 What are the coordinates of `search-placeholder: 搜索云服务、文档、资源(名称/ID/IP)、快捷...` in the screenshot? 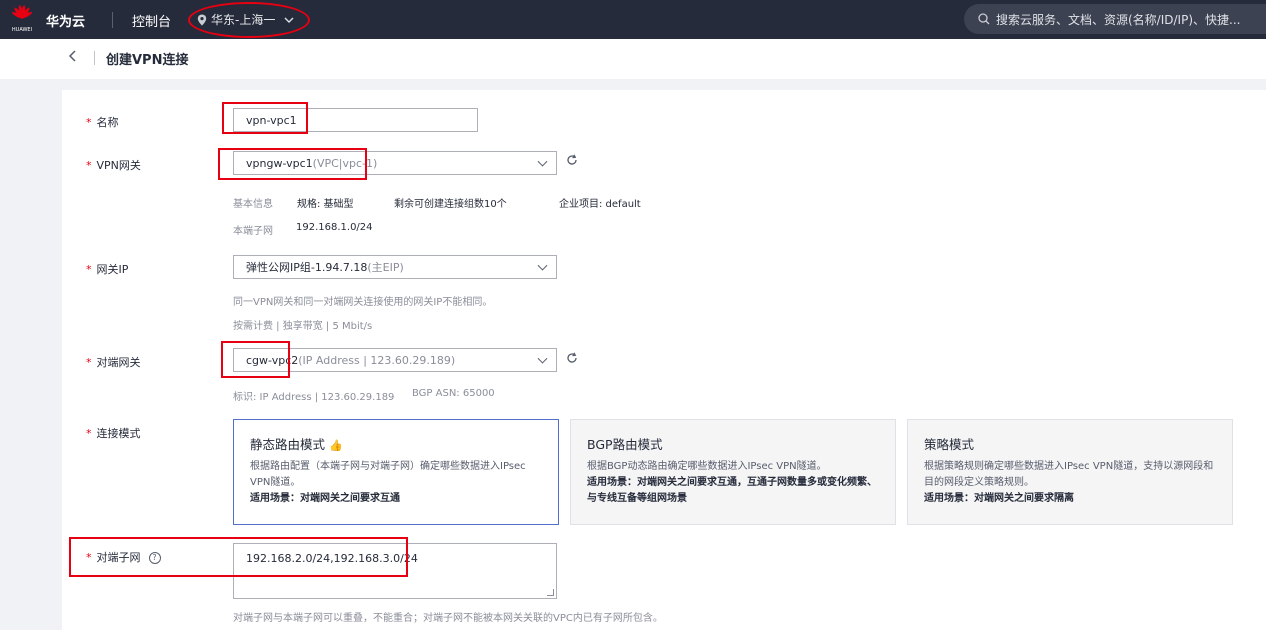 It's located at (1118, 19).